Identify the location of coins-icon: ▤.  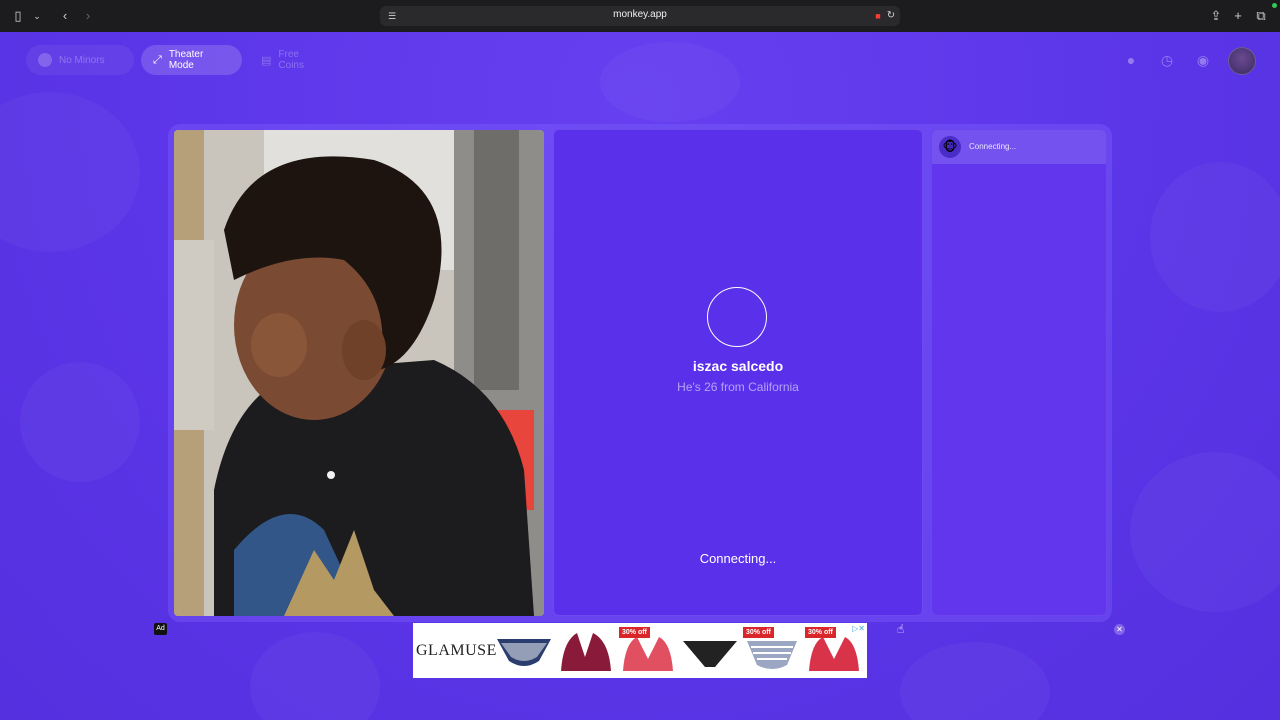
(266, 60).